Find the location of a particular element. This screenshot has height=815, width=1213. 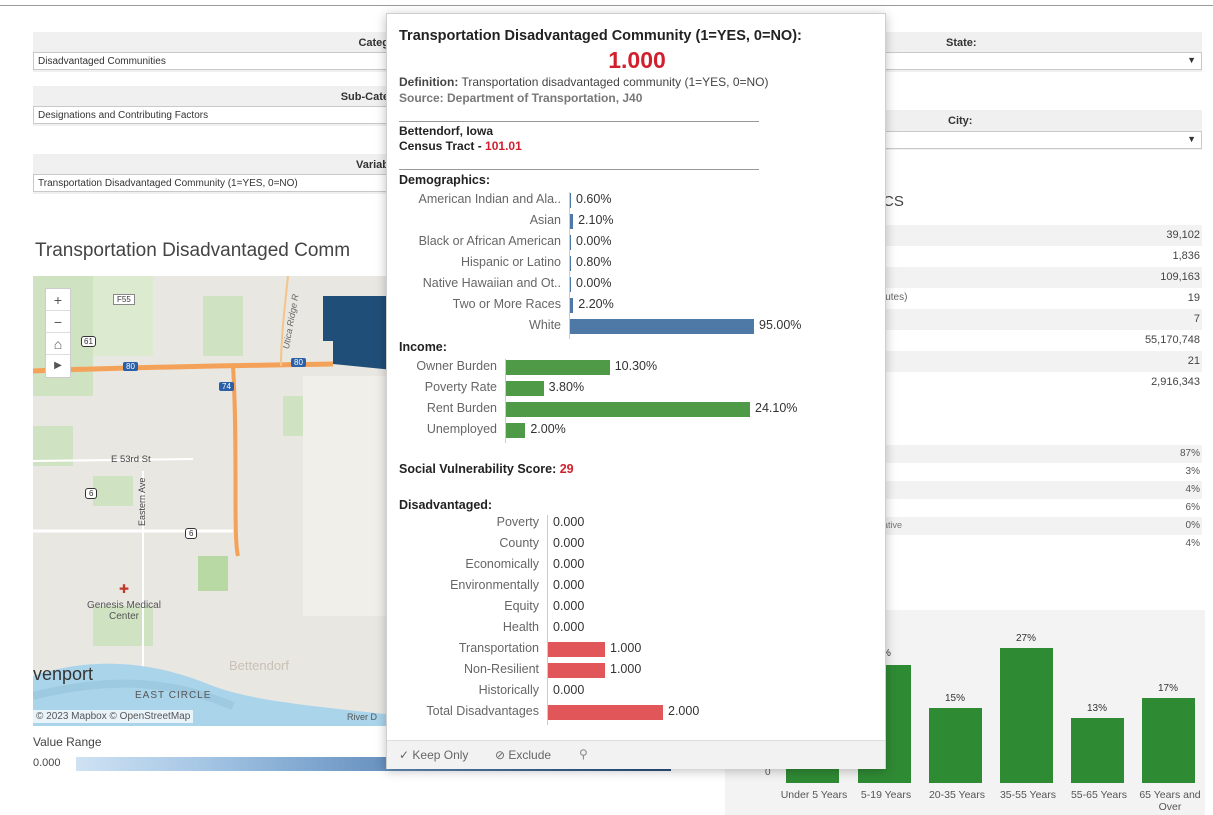

disadvantaged-label: Equity is located at coordinates (521, 606).